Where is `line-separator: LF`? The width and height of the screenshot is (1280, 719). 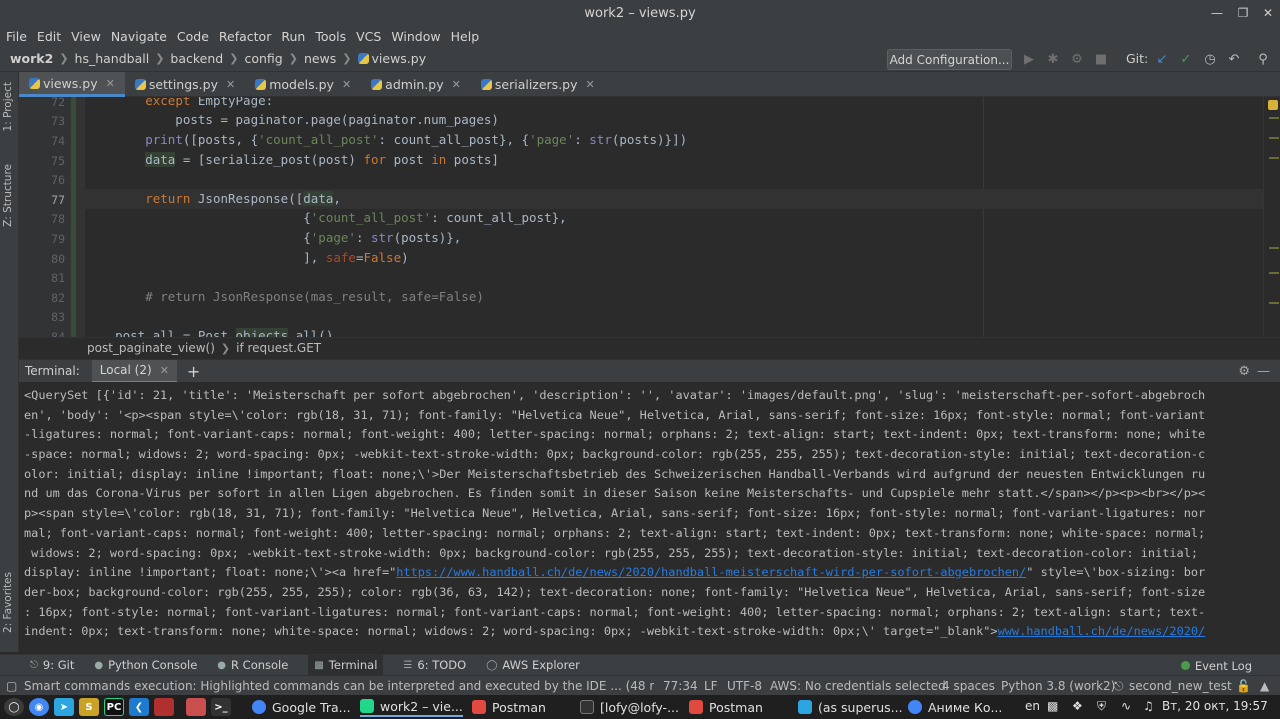 line-separator: LF is located at coordinates (711, 686).